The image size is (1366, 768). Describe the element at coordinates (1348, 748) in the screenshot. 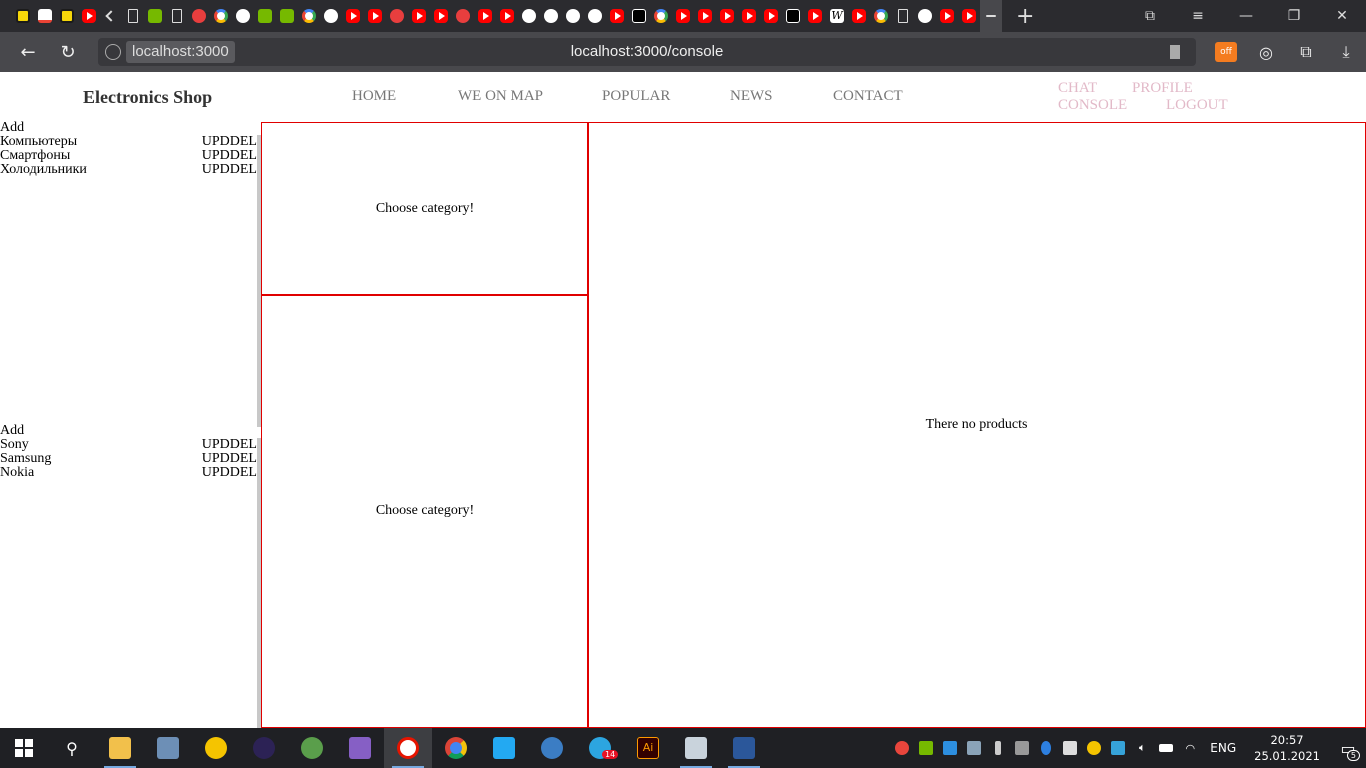

I see `notifications-button: ▭ 5` at that location.